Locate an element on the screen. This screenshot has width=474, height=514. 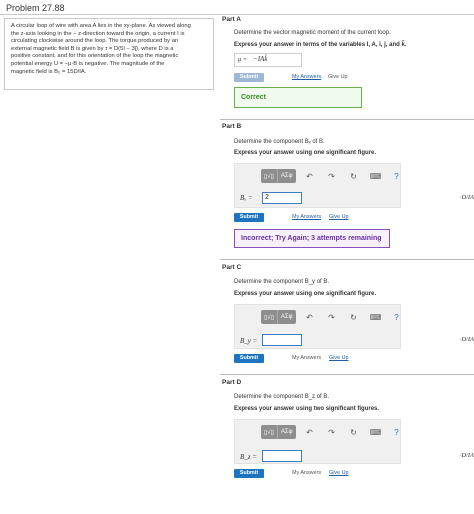
part-c-toolbar: ▯√▯ ΑΣφ ↶ ↷ ↻ ⌨ ? is located at coordinates (332, 317).